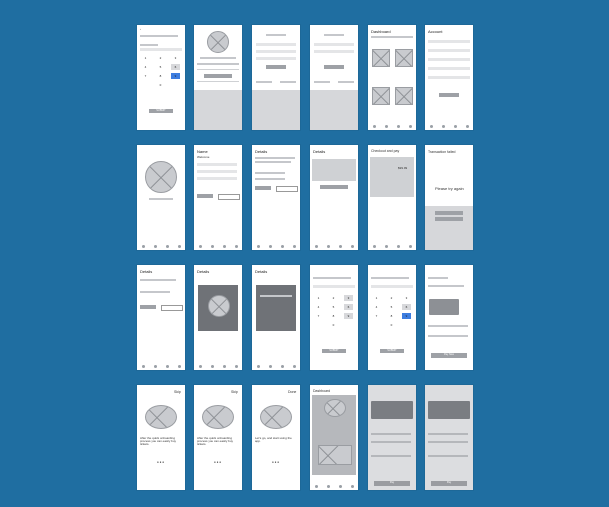 This screenshot has height=507, width=609. What do you see at coordinates (392, 37) in the screenshot?
I see `search-bar` at bounding box center [392, 37].